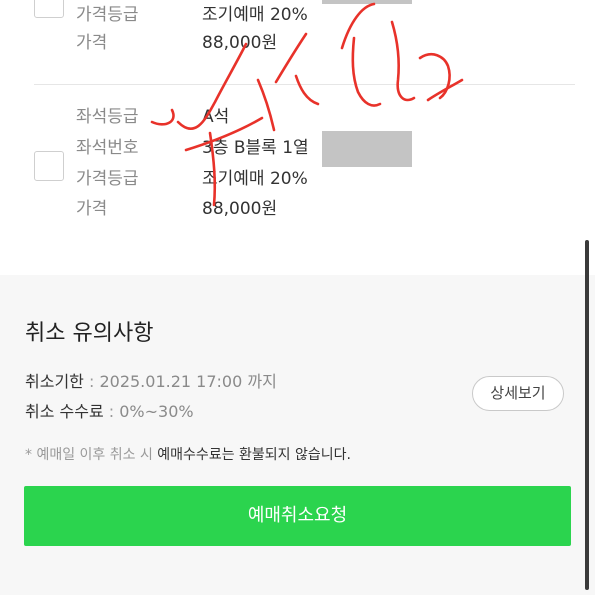  What do you see at coordinates (107, 117) in the screenshot?
I see `row-label: 좌석등급` at bounding box center [107, 117].